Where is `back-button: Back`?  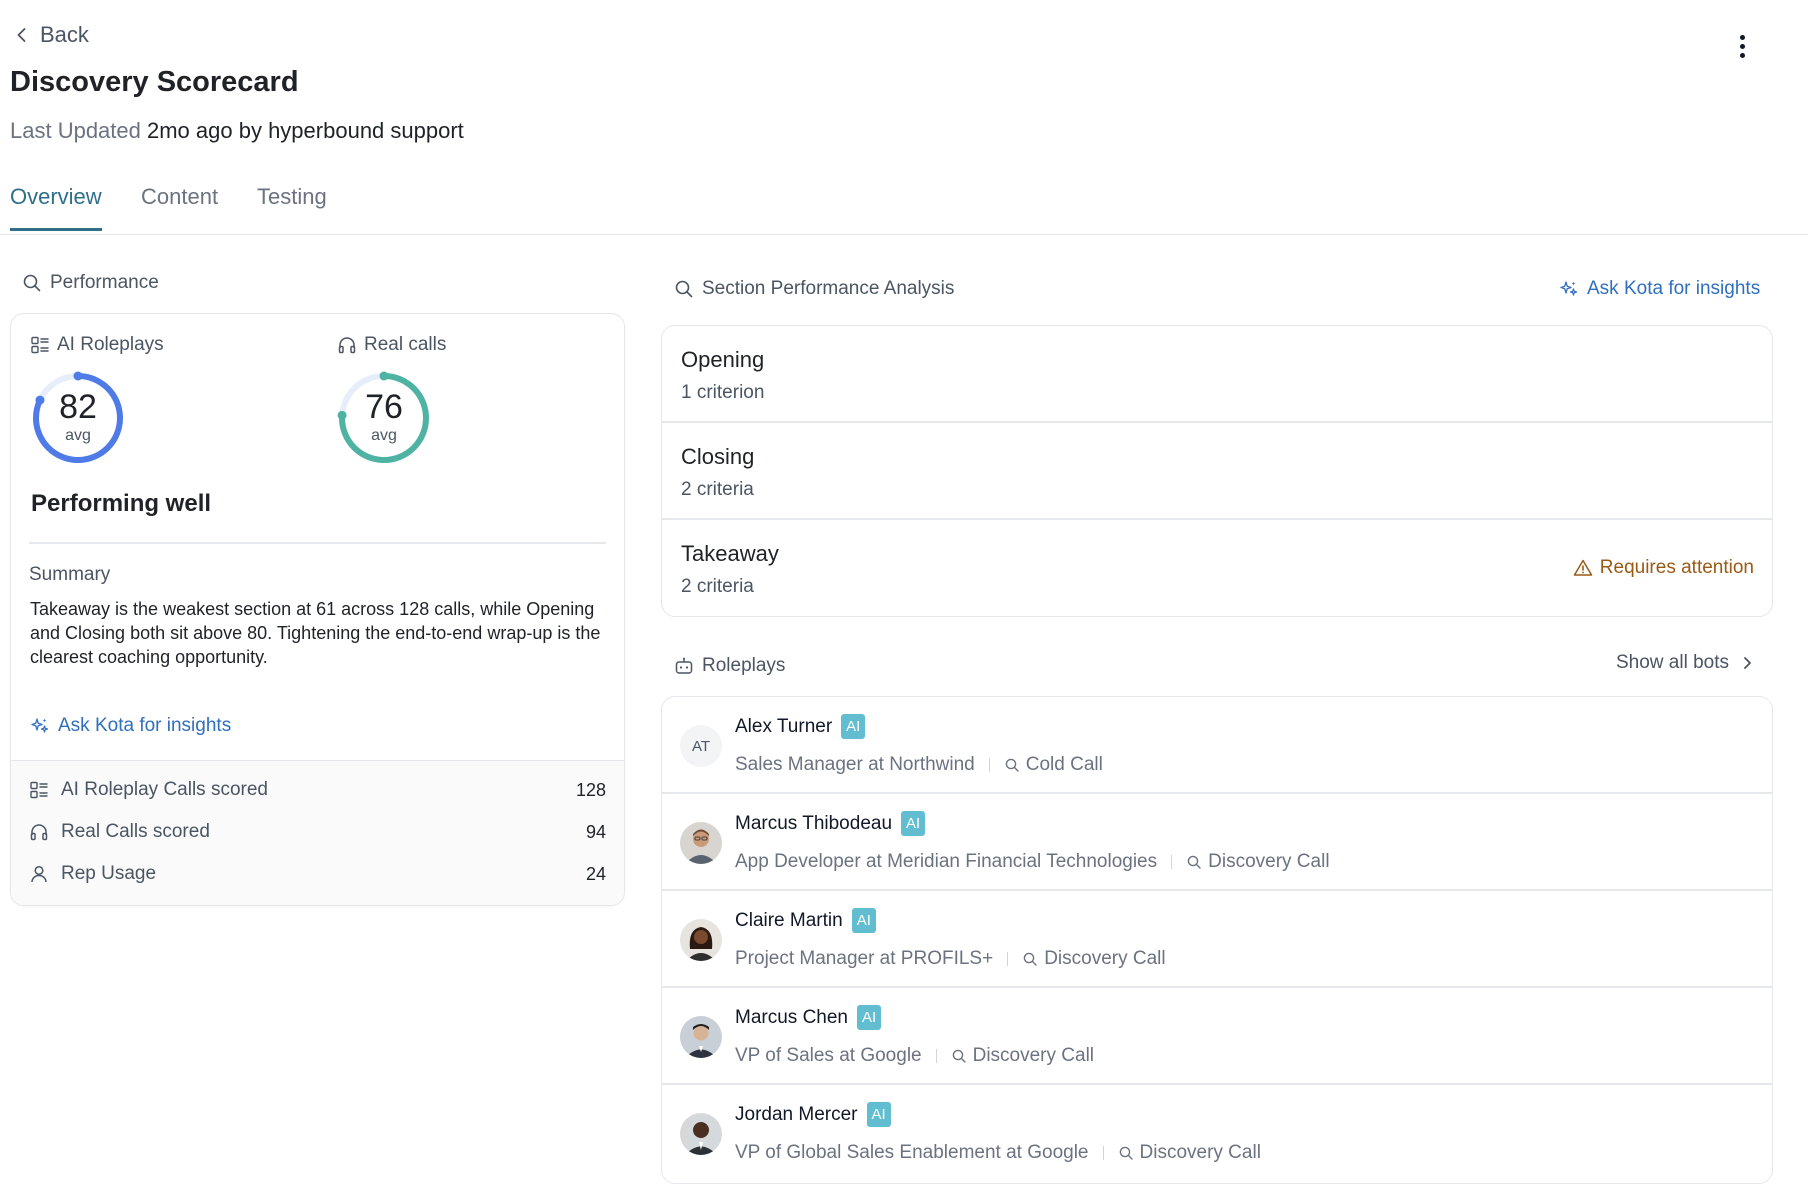 back-button: Back is located at coordinates (50, 35).